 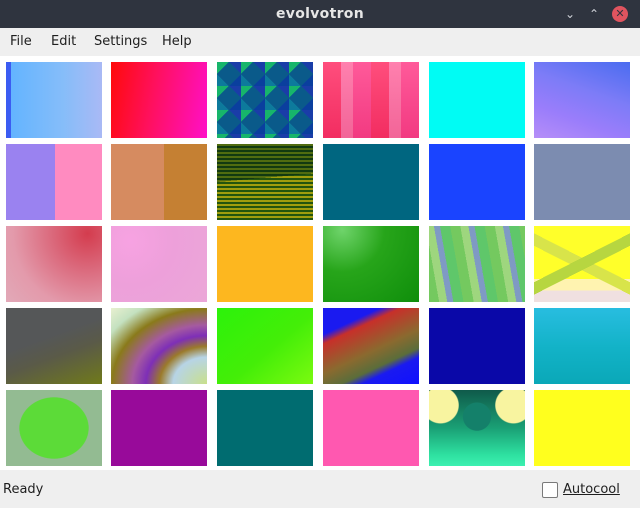 I want to click on image-cell-r1c1, so click(x=54, y=100).